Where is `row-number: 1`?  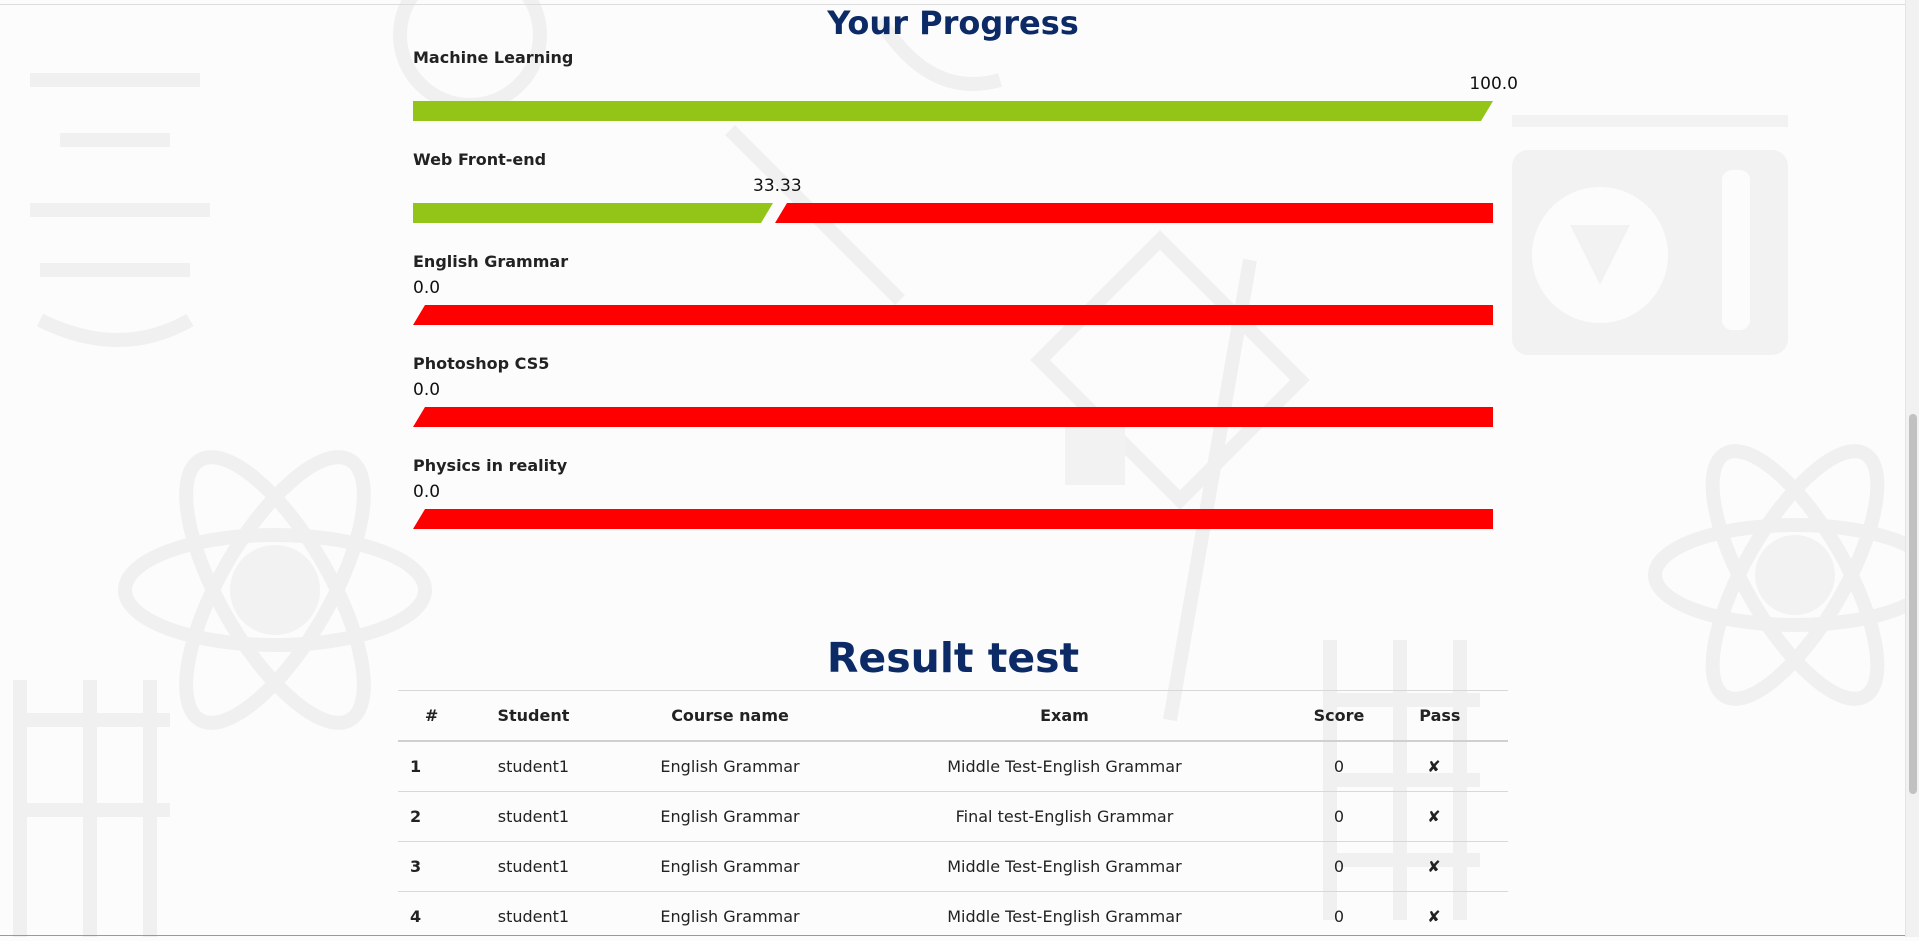
row-number: 1 is located at coordinates (431, 766).